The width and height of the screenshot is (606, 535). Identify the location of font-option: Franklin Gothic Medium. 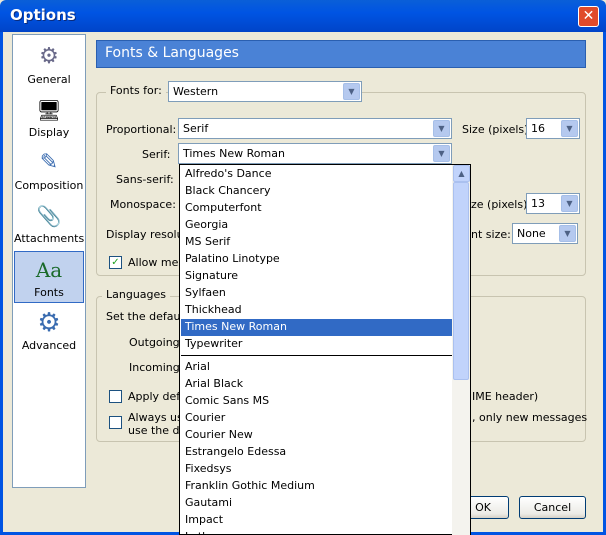
(317, 486).